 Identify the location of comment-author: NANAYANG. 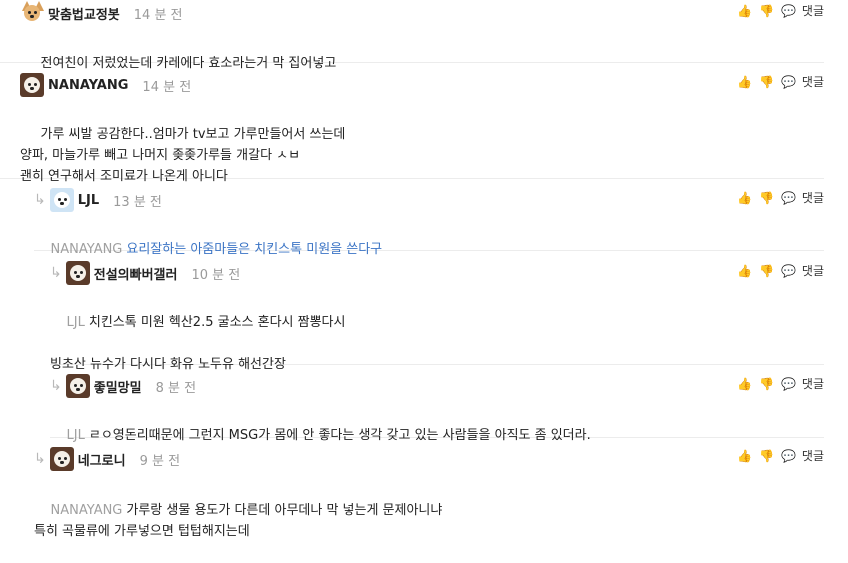
(88, 85).